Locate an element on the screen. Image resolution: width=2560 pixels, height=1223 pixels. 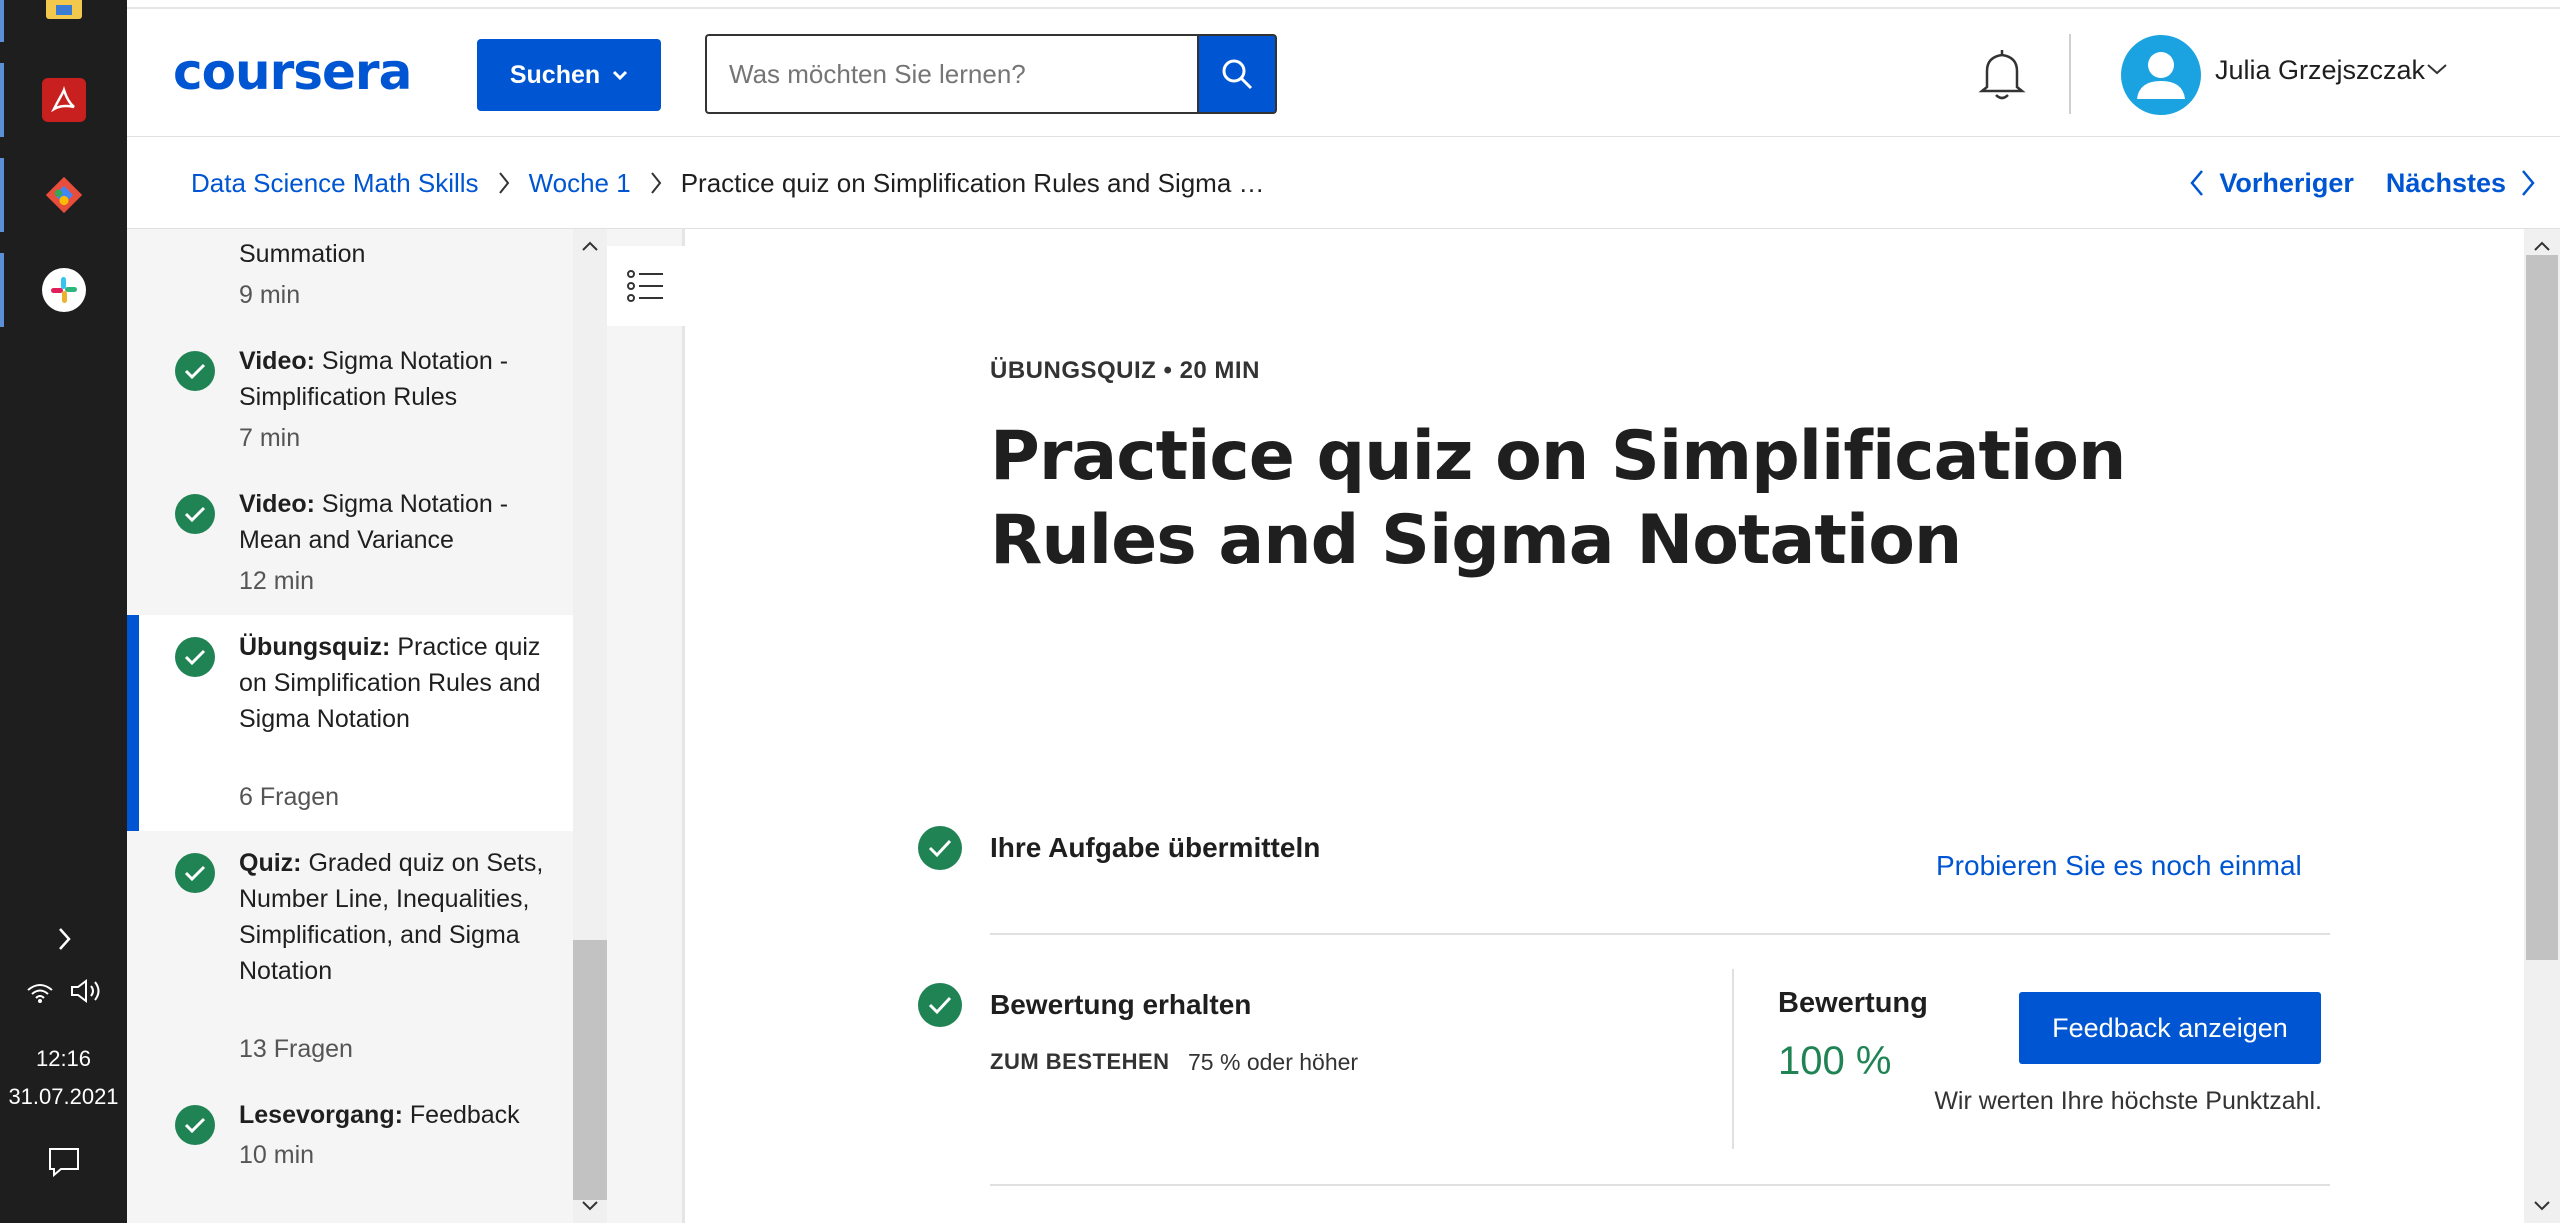
sidebar-item-type: Lesevorgang: is located at coordinates (321, 1115).